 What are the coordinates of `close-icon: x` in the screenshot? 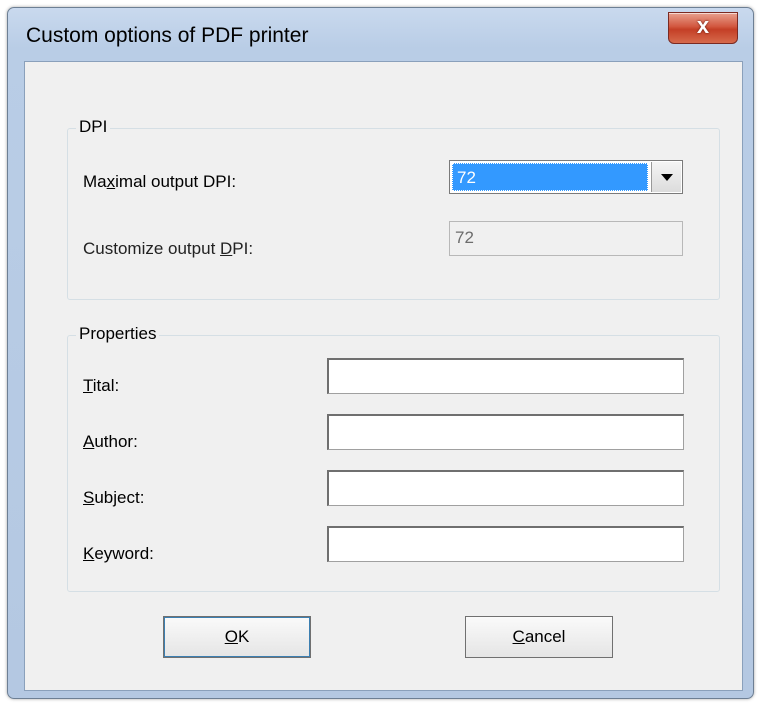 It's located at (703, 25).